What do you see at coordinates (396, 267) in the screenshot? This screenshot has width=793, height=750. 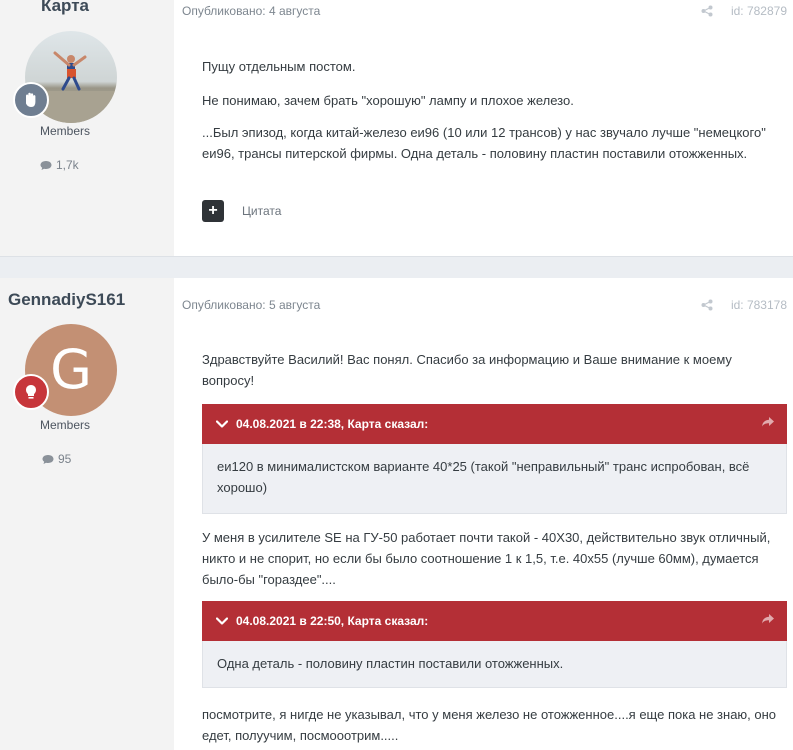 I see `post-divider` at bounding box center [396, 267].